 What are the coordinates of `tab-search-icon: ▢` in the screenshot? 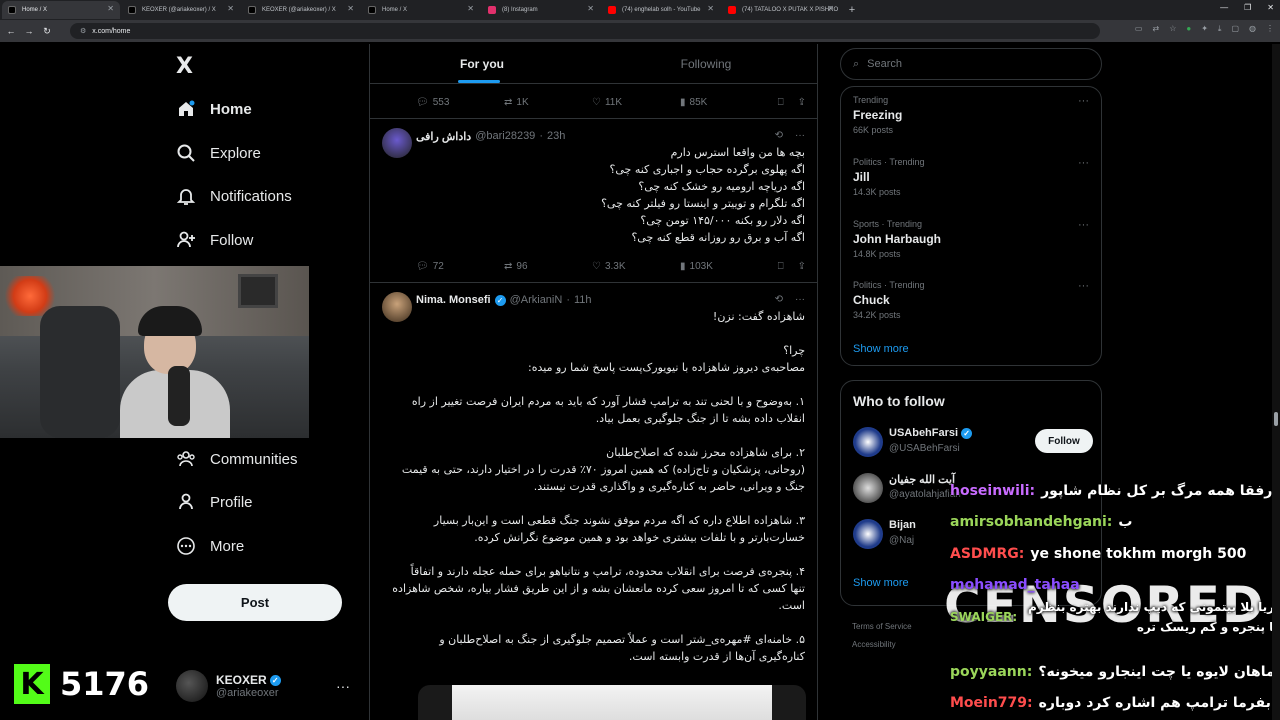 It's located at (1235, 29).